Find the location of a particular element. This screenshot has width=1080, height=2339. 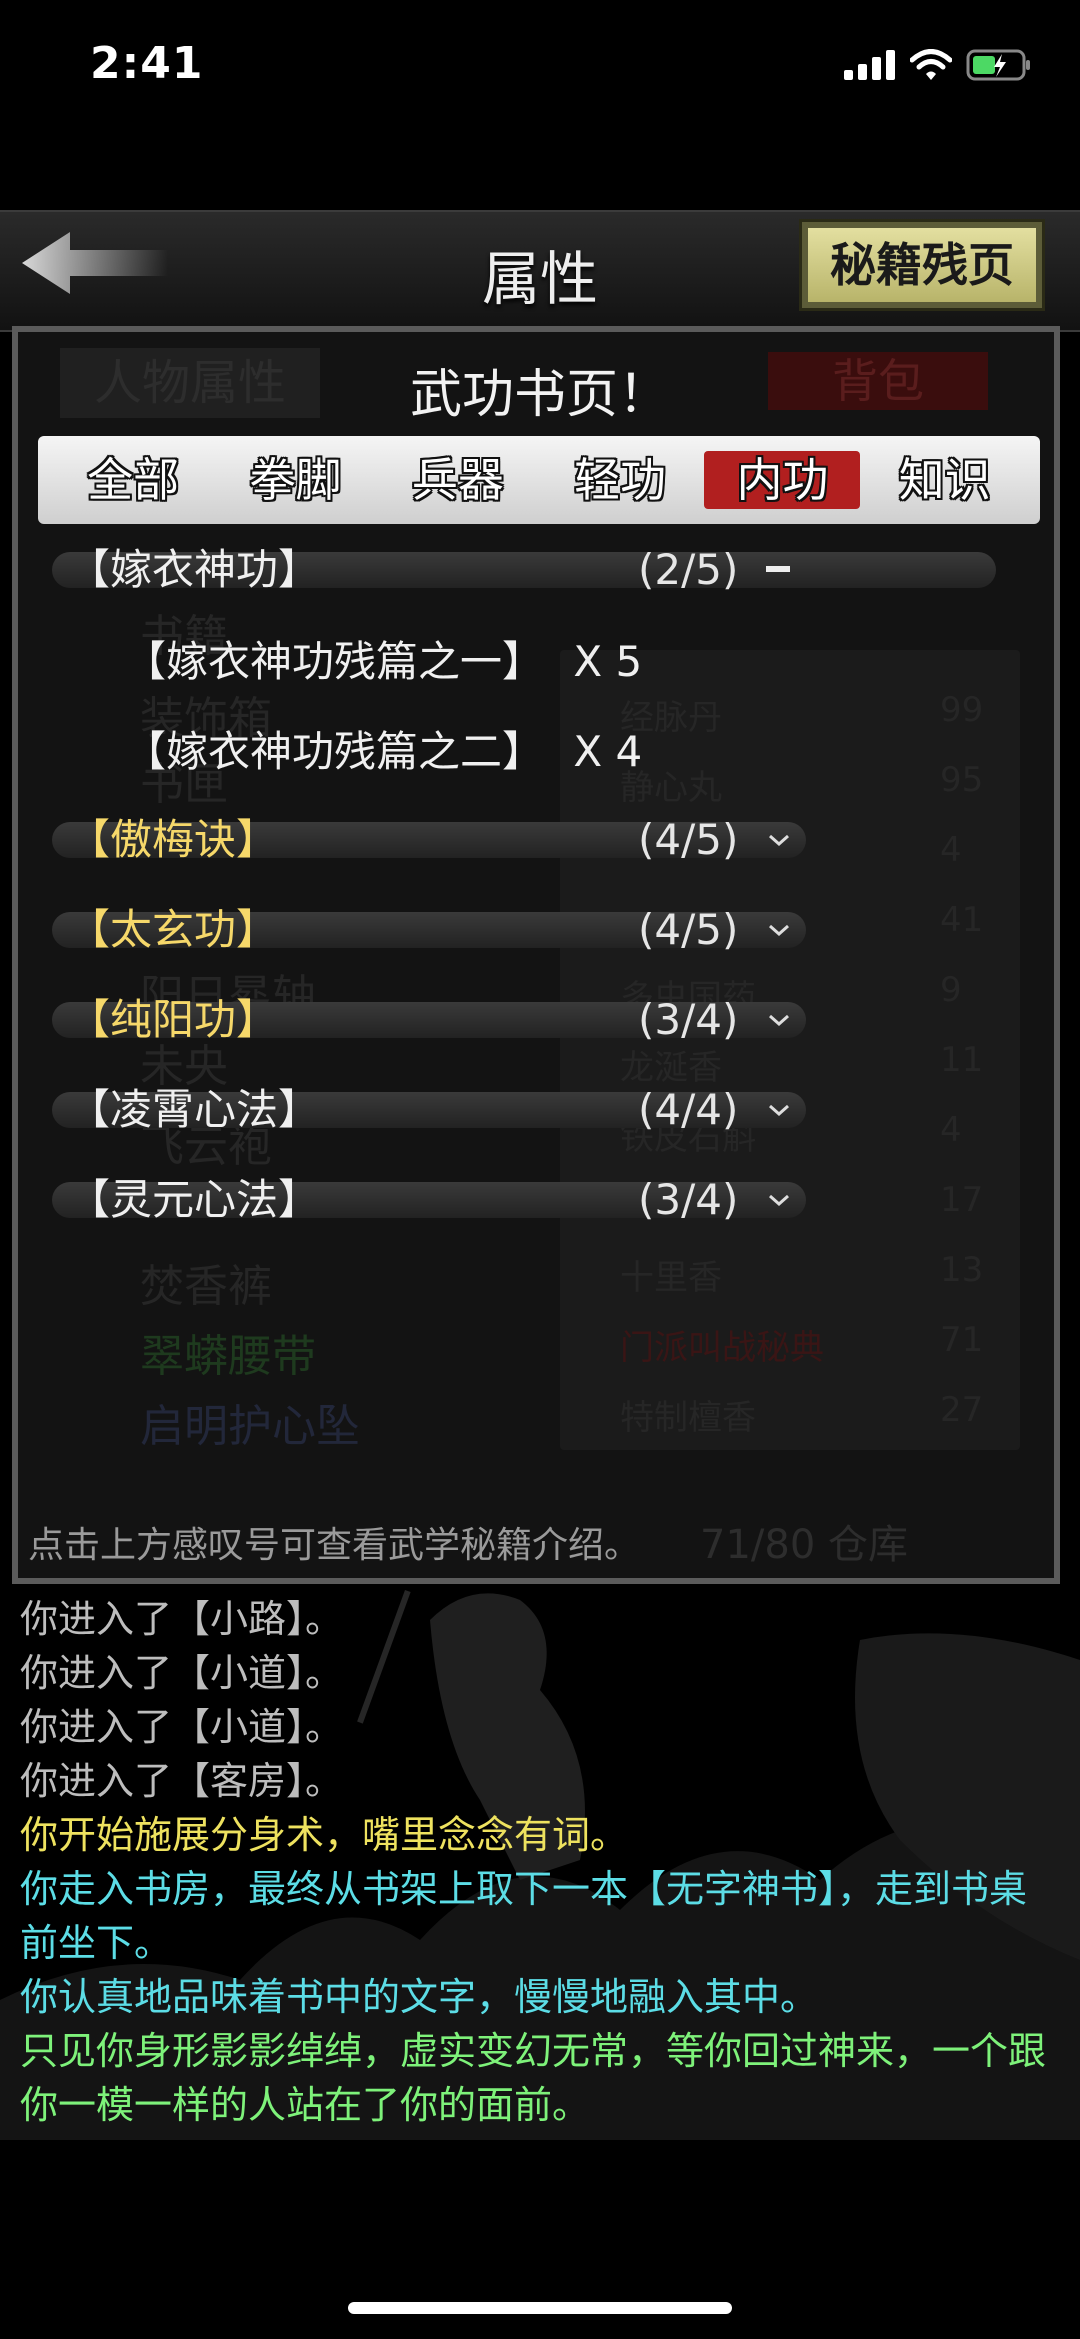

status-time: 2:41 is located at coordinates (147, 63).